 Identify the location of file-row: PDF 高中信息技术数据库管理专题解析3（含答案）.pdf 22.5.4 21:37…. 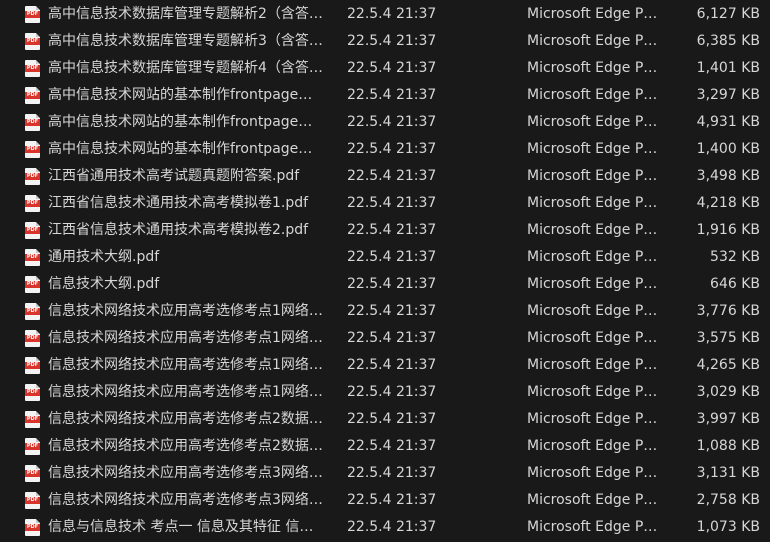
(385, 41).